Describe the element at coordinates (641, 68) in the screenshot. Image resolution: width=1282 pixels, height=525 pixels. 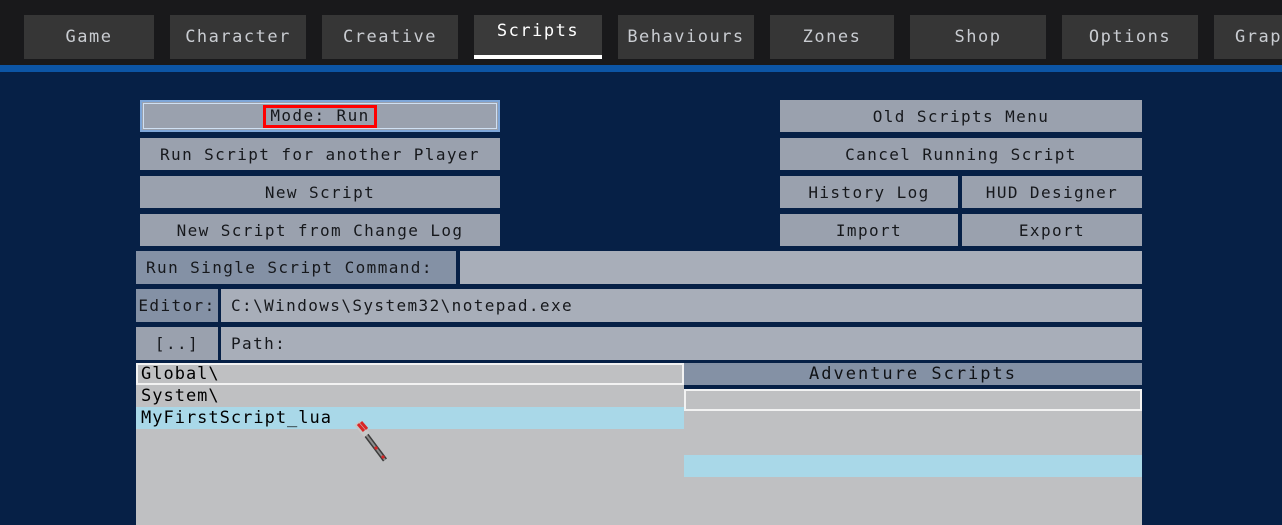
I see `tab-bar-separator` at that location.